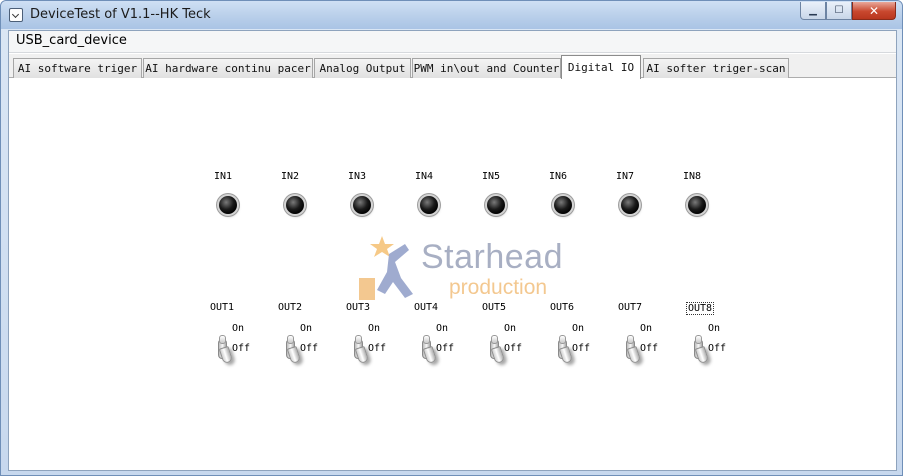 This screenshot has height=476, width=903. Describe the element at coordinates (813, 11) in the screenshot. I see `minimize-button: ▁` at that location.